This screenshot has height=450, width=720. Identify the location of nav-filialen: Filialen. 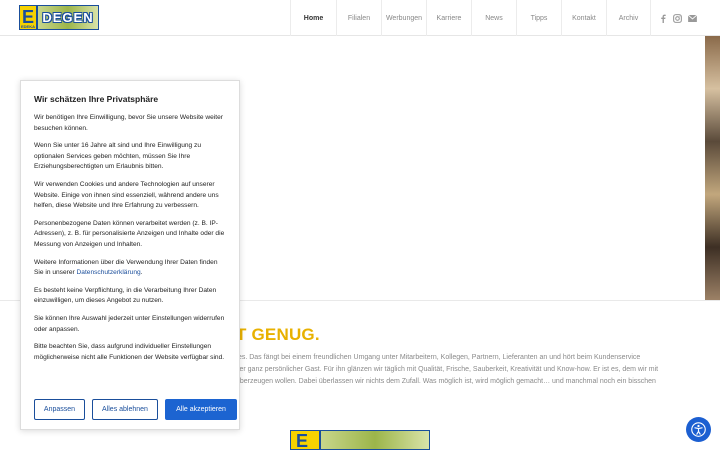
(358, 18).